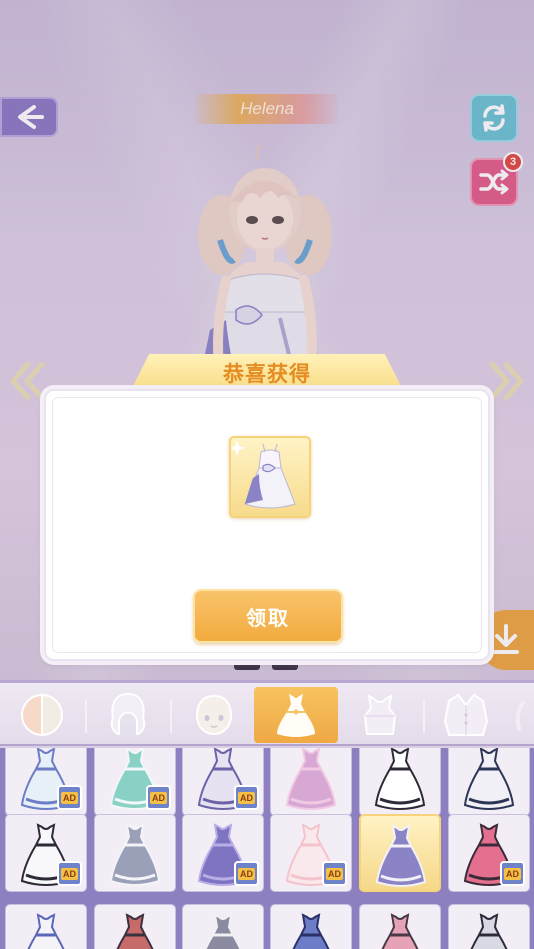 The height and width of the screenshot is (949, 534). I want to click on category-hair, so click(128, 715).